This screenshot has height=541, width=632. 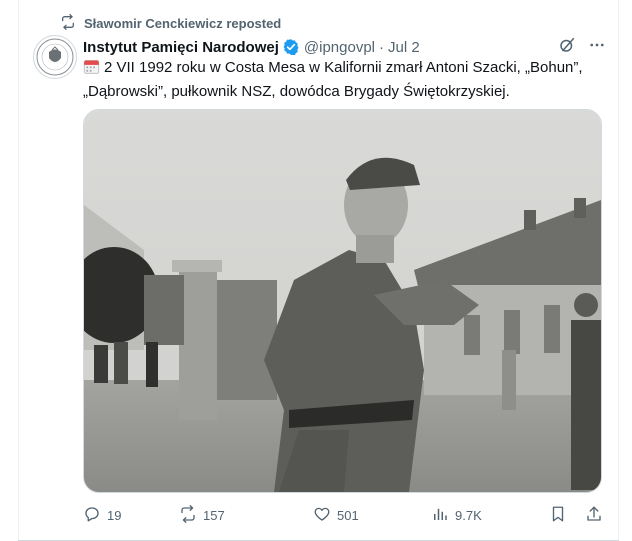 I want to click on reply-button: 19, so click(x=131, y=515).